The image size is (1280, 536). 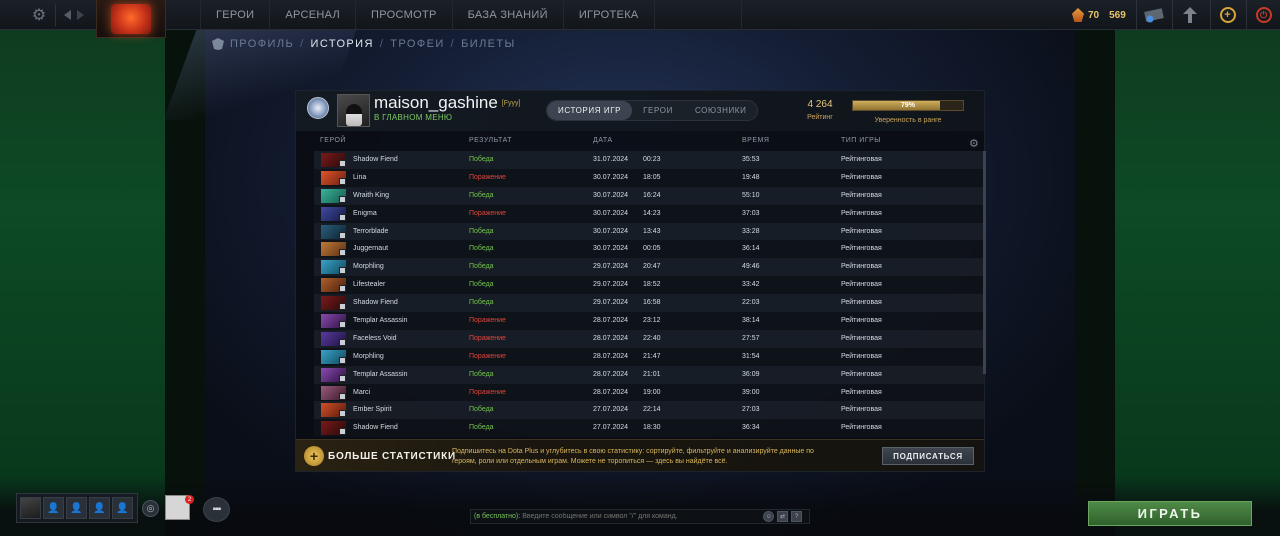 I want to click on hero-name: Enigma, so click(x=365, y=213).